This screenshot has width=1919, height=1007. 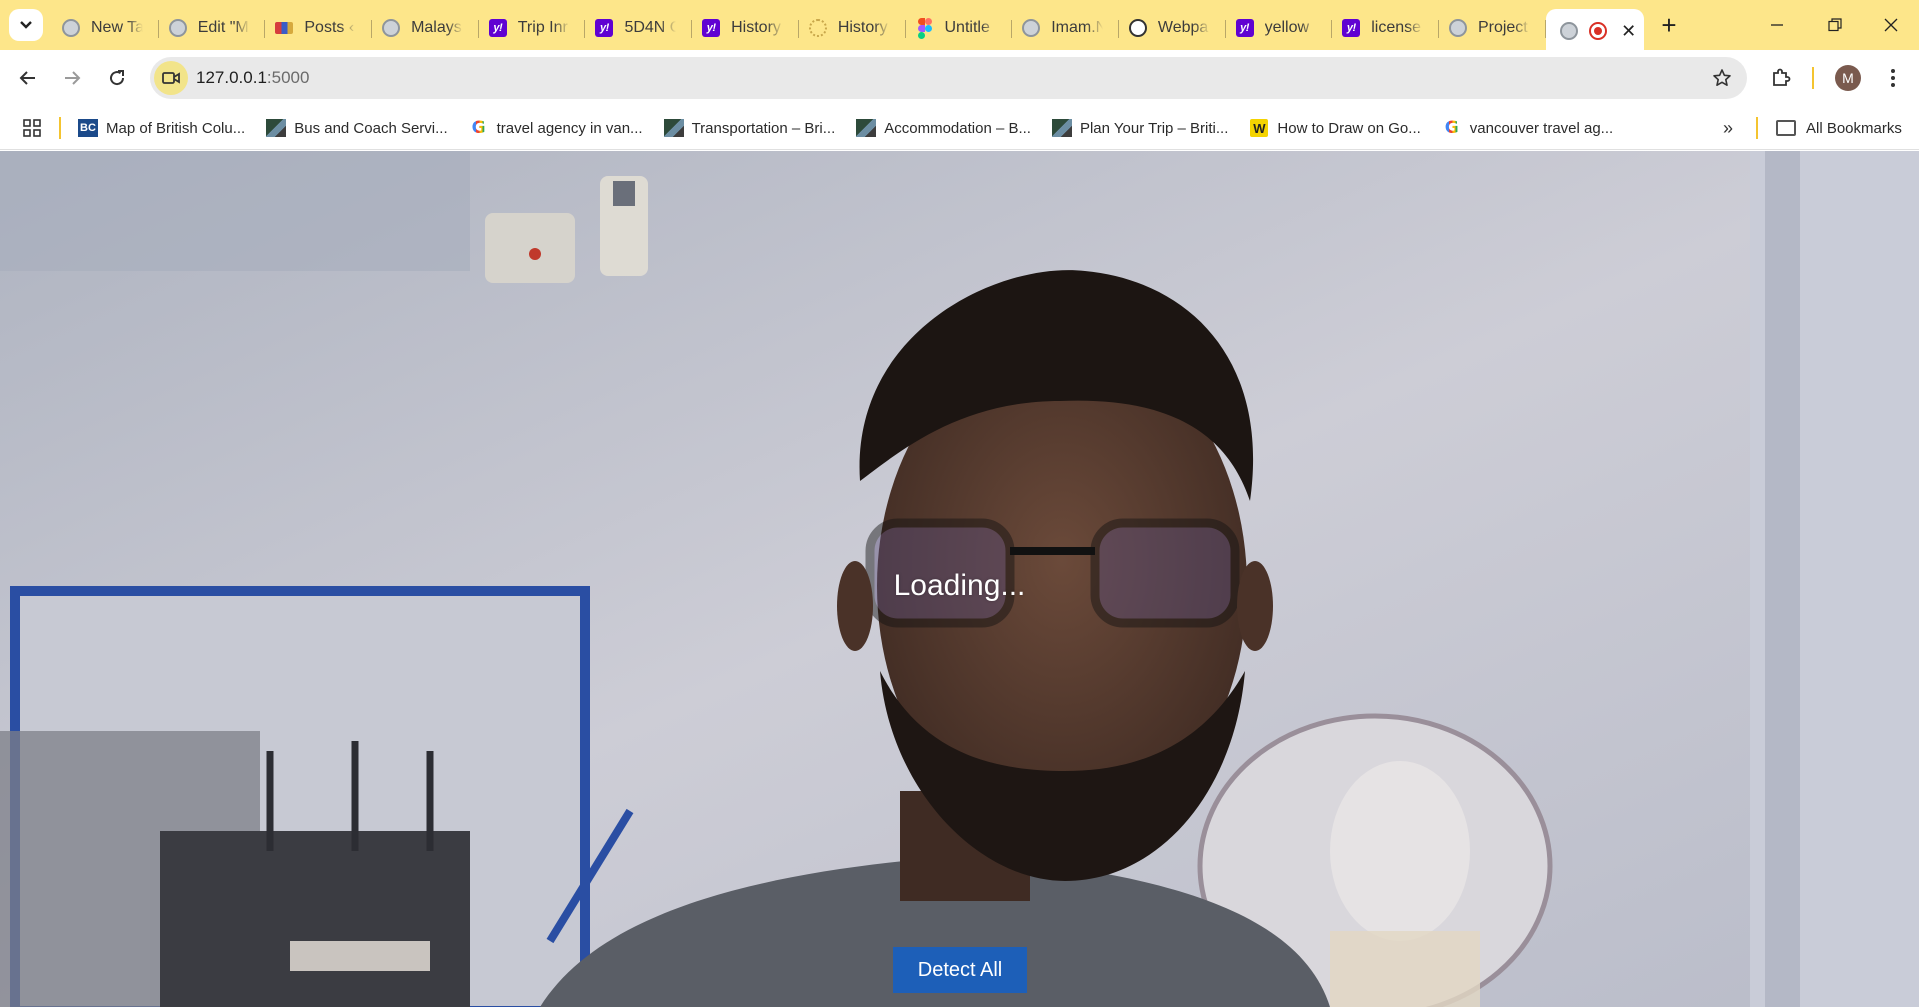 What do you see at coordinates (117, 27) in the screenshot?
I see `tab-title: New Ta` at bounding box center [117, 27].